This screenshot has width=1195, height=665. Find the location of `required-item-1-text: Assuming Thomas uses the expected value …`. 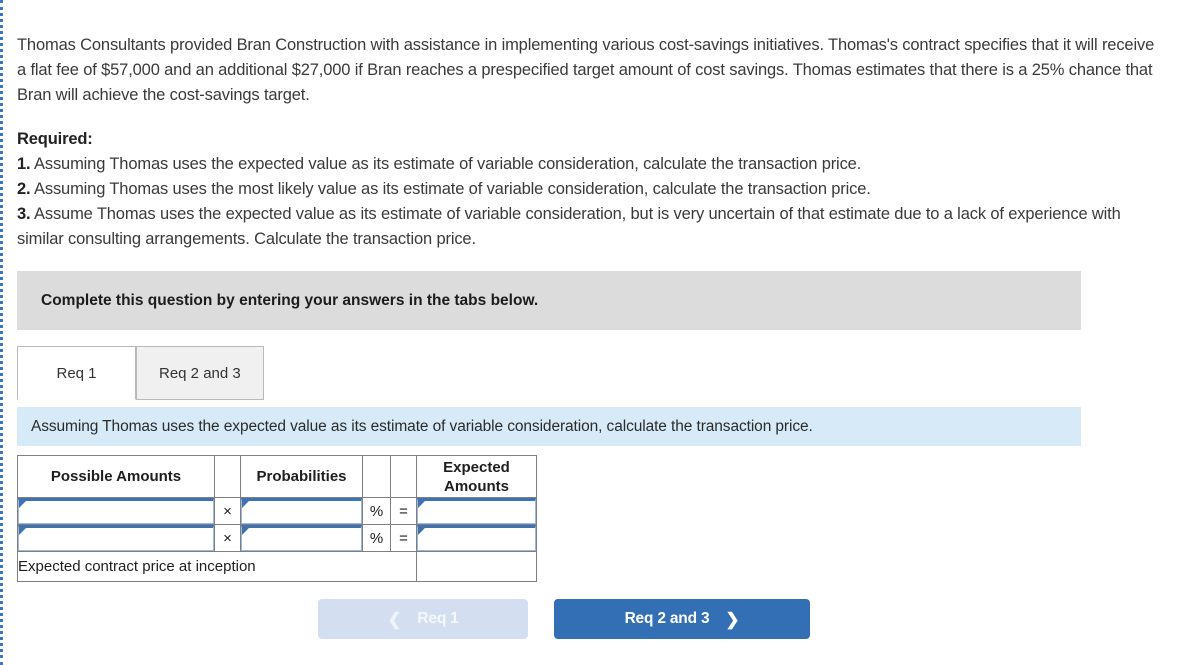

required-item-1-text: Assuming Thomas uses the expected value … is located at coordinates (446, 164).